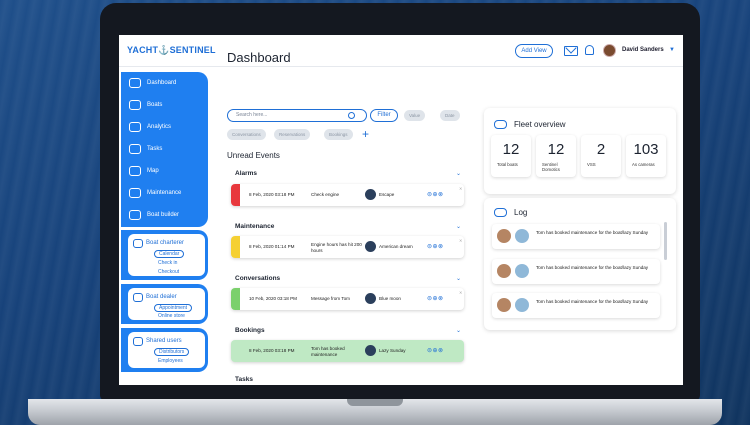 This screenshot has height=425, width=750. What do you see at coordinates (171, 50) in the screenshot?
I see `app-logo: YACHT⚓SENTINEL` at bounding box center [171, 50].